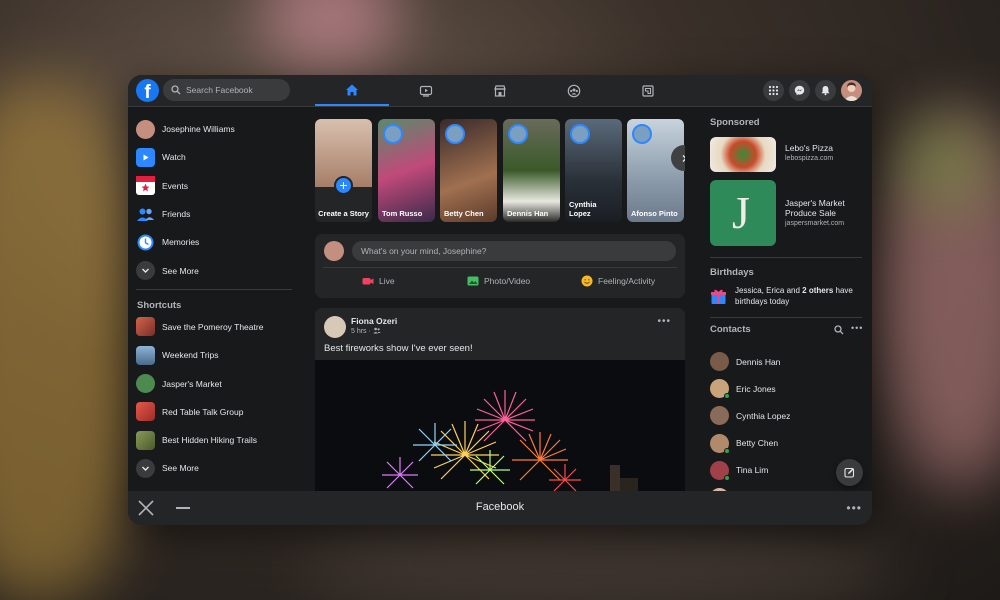 This screenshot has height=600, width=1000. I want to click on sidebar-item-see-more-shortcuts: See More, so click(214, 468).